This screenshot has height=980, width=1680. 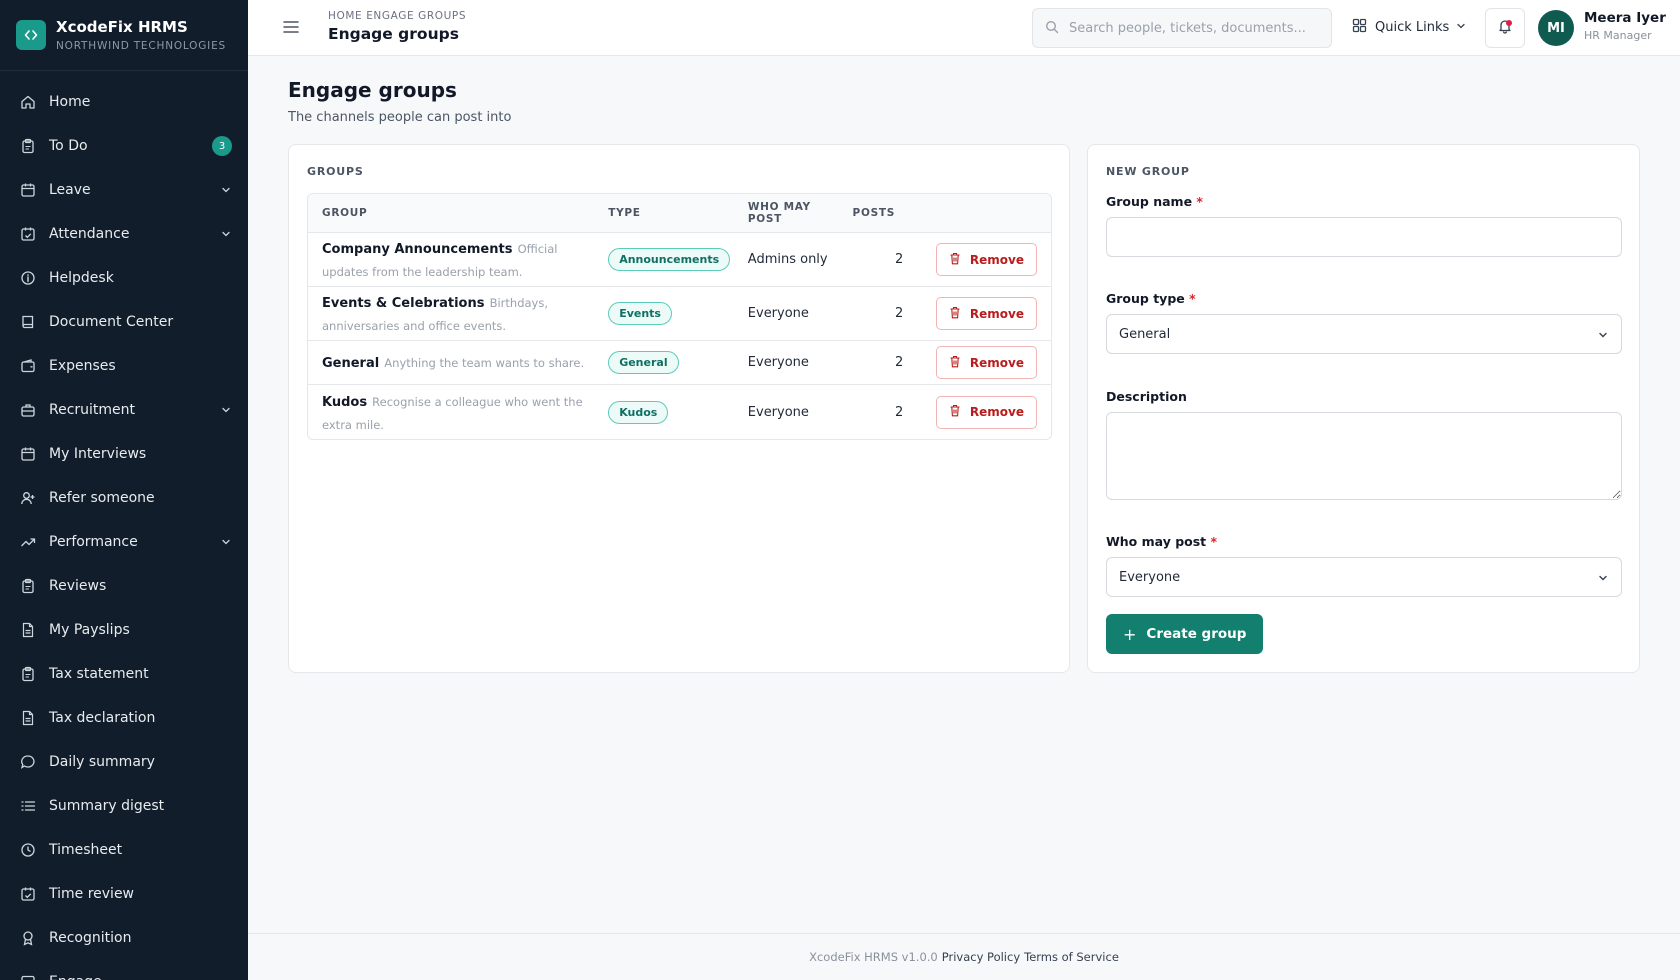 What do you see at coordinates (111, 322) in the screenshot?
I see `sidebar-item-label: Document Center` at bounding box center [111, 322].